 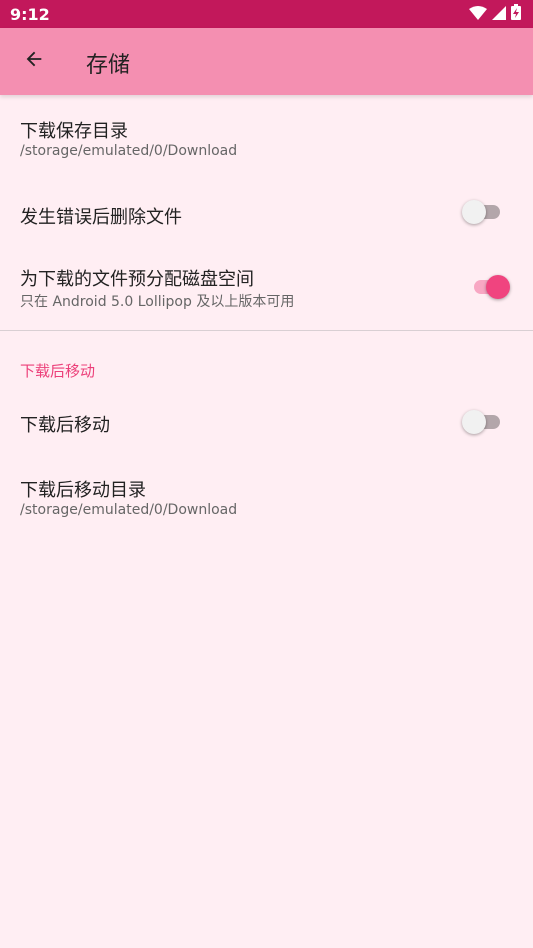 I want to click on status-time: 9:12, so click(x=30, y=14).